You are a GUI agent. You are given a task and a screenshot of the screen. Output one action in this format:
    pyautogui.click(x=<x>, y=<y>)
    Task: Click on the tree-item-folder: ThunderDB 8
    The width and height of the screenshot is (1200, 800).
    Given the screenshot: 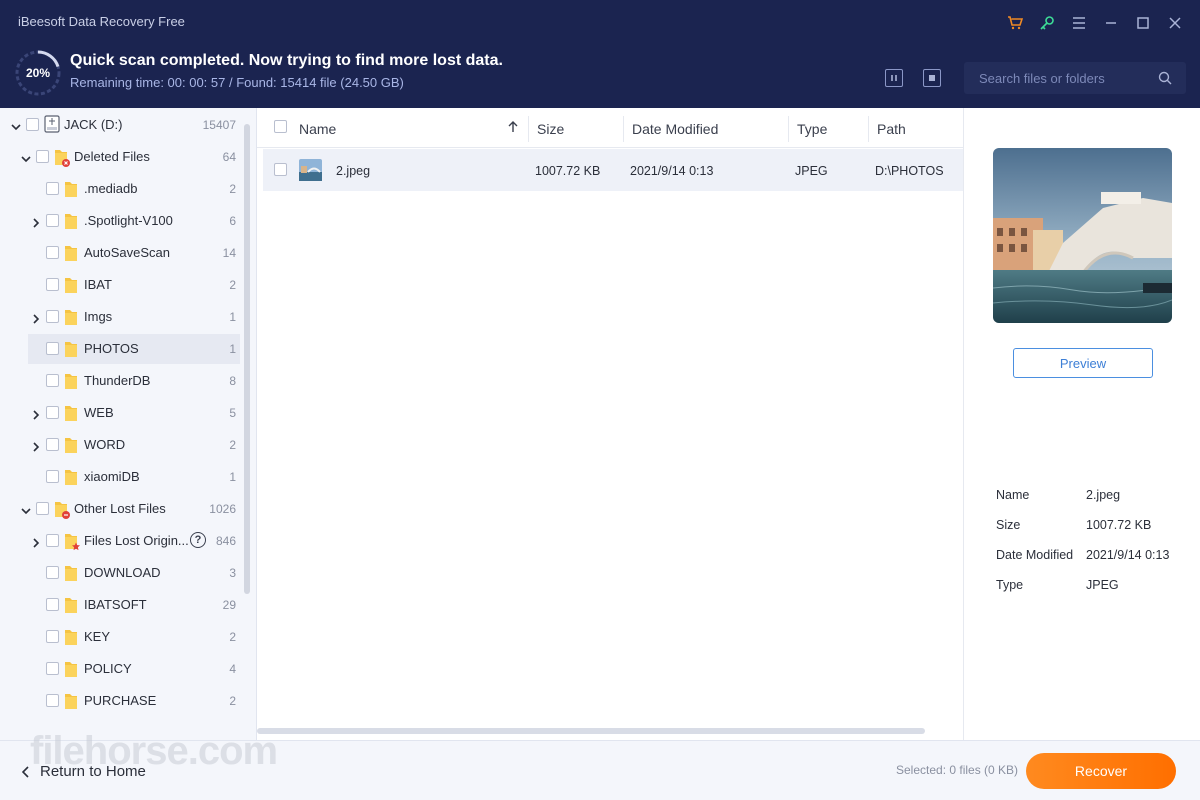 What is the action you would take?
    pyautogui.click(x=120, y=381)
    